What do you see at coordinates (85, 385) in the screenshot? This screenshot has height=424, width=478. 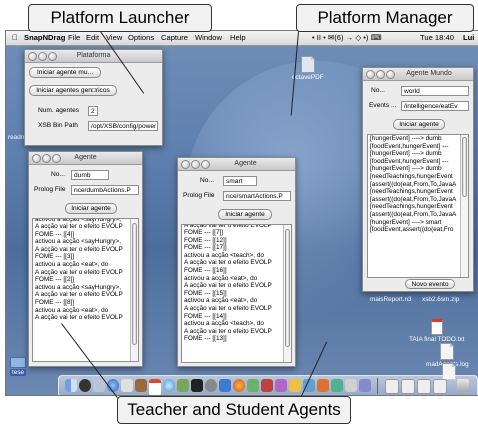 I see `dashboard-icon` at bounding box center [85, 385].